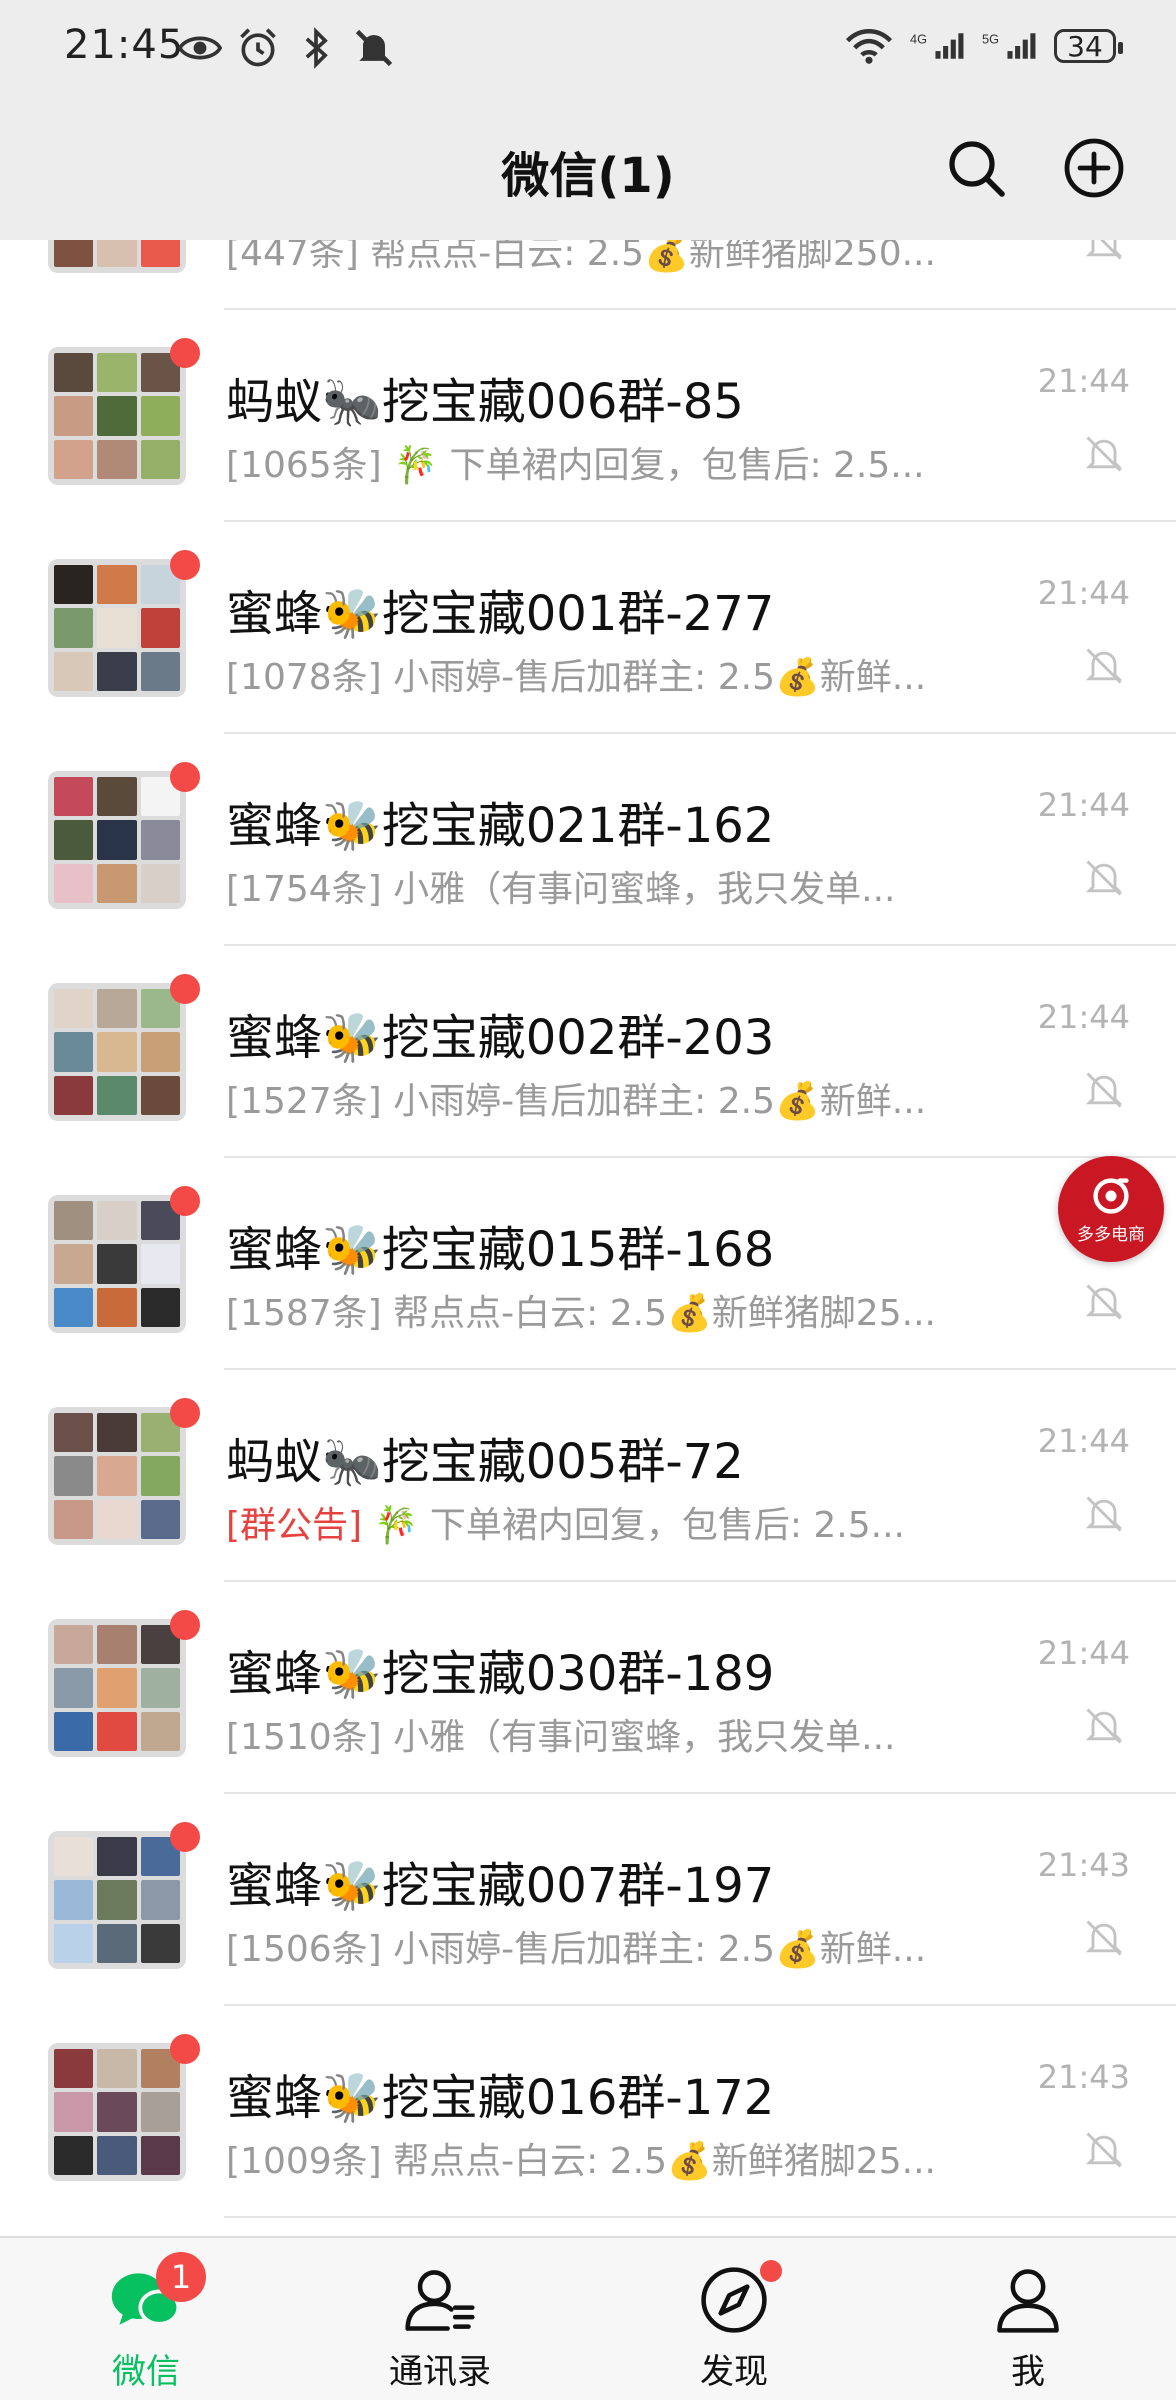  What do you see at coordinates (588, 170) in the screenshot?
I see `app-header: 微信(1)` at bounding box center [588, 170].